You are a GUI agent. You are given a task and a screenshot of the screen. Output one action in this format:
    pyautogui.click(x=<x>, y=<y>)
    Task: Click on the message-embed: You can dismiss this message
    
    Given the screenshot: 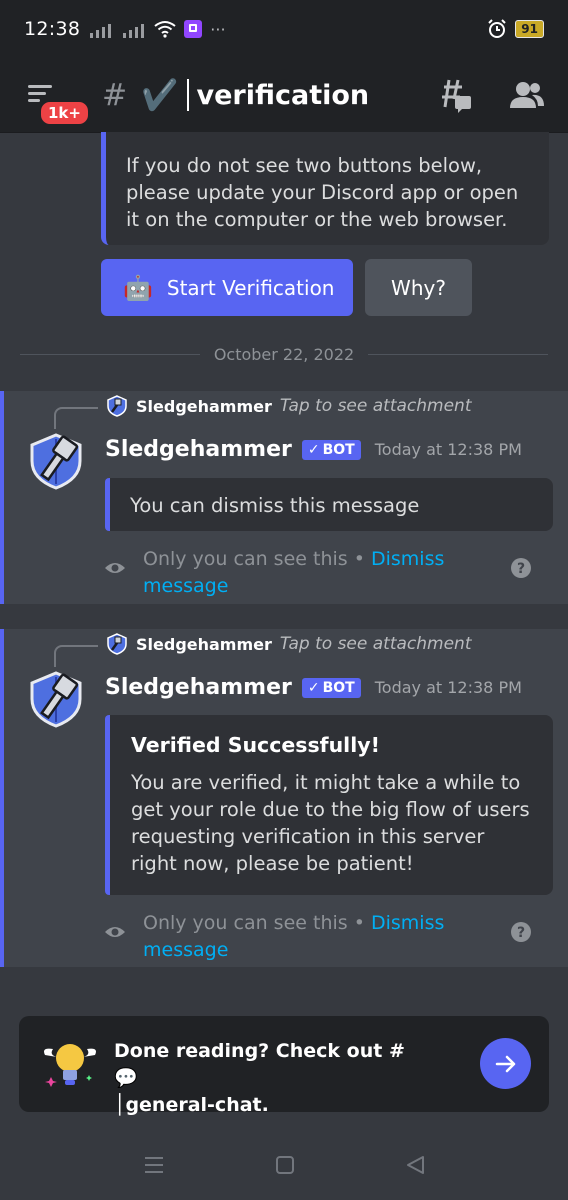 What is the action you would take?
    pyautogui.click(x=329, y=504)
    